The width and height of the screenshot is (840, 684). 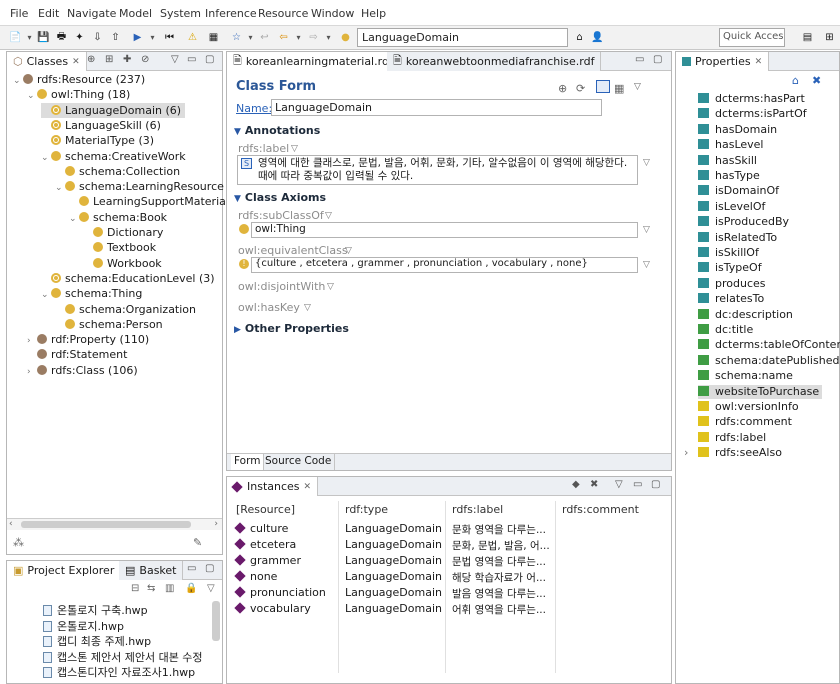 I want to click on tree-item: ⌄ schema:Book, so click(x=118, y=217).